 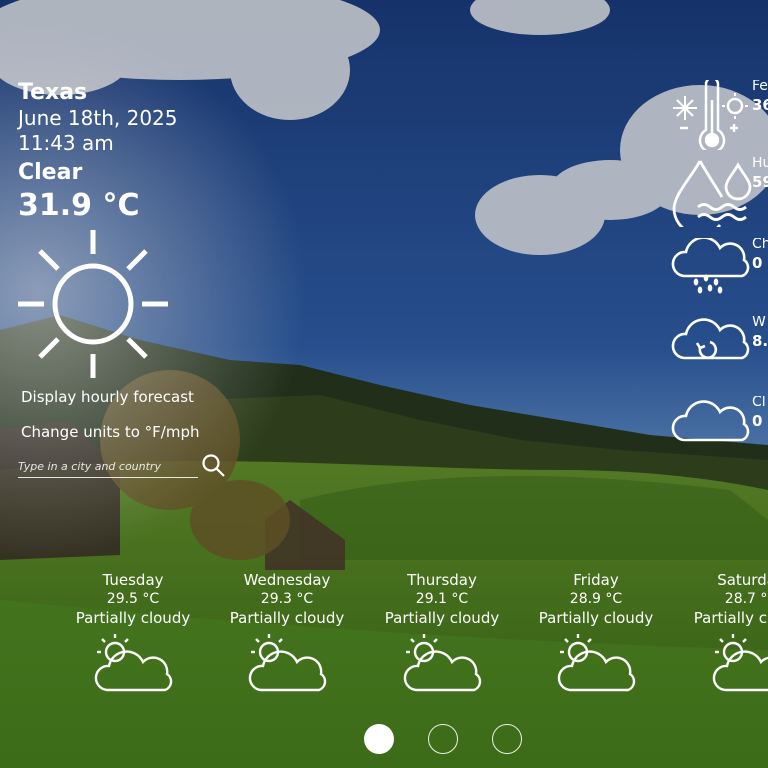 I want to click on forecast-day-name: Saturday, so click(x=742, y=580).